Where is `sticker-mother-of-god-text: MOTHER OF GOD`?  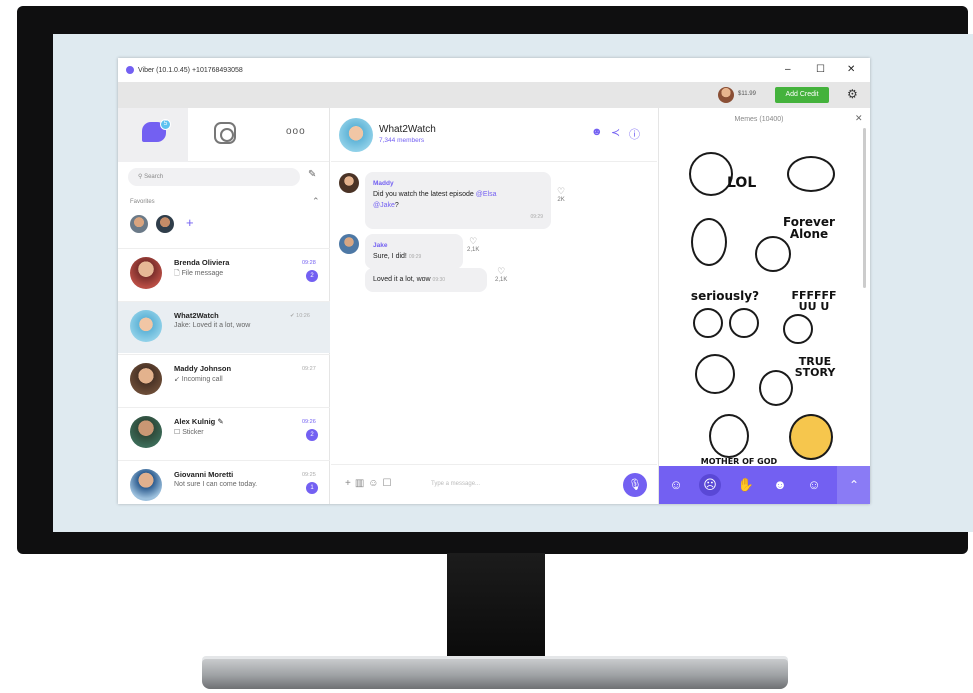
sticker-mother-of-god-text: MOTHER OF GOD is located at coordinates (739, 461).